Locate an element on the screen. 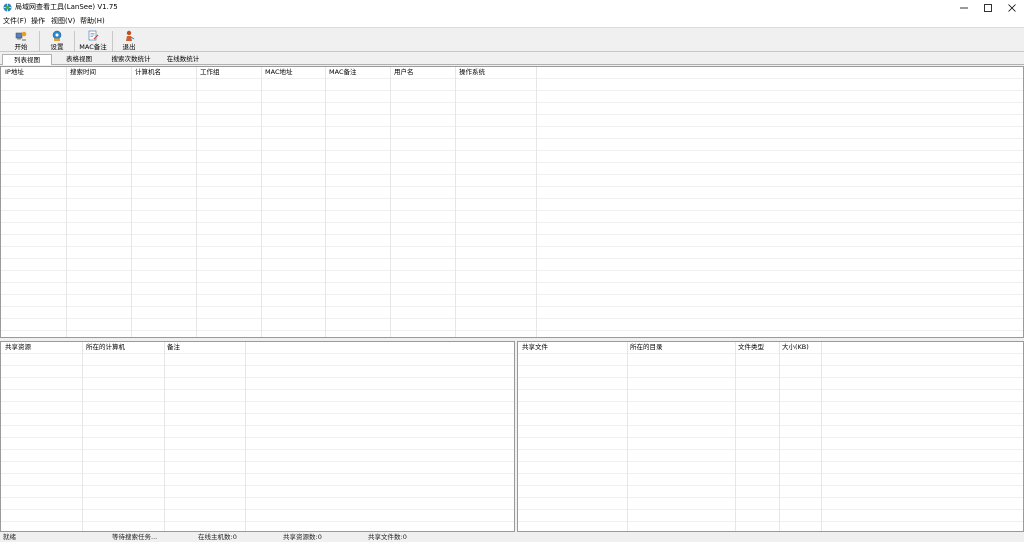 The image size is (1024, 542). start-icon is located at coordinates (21, 36).